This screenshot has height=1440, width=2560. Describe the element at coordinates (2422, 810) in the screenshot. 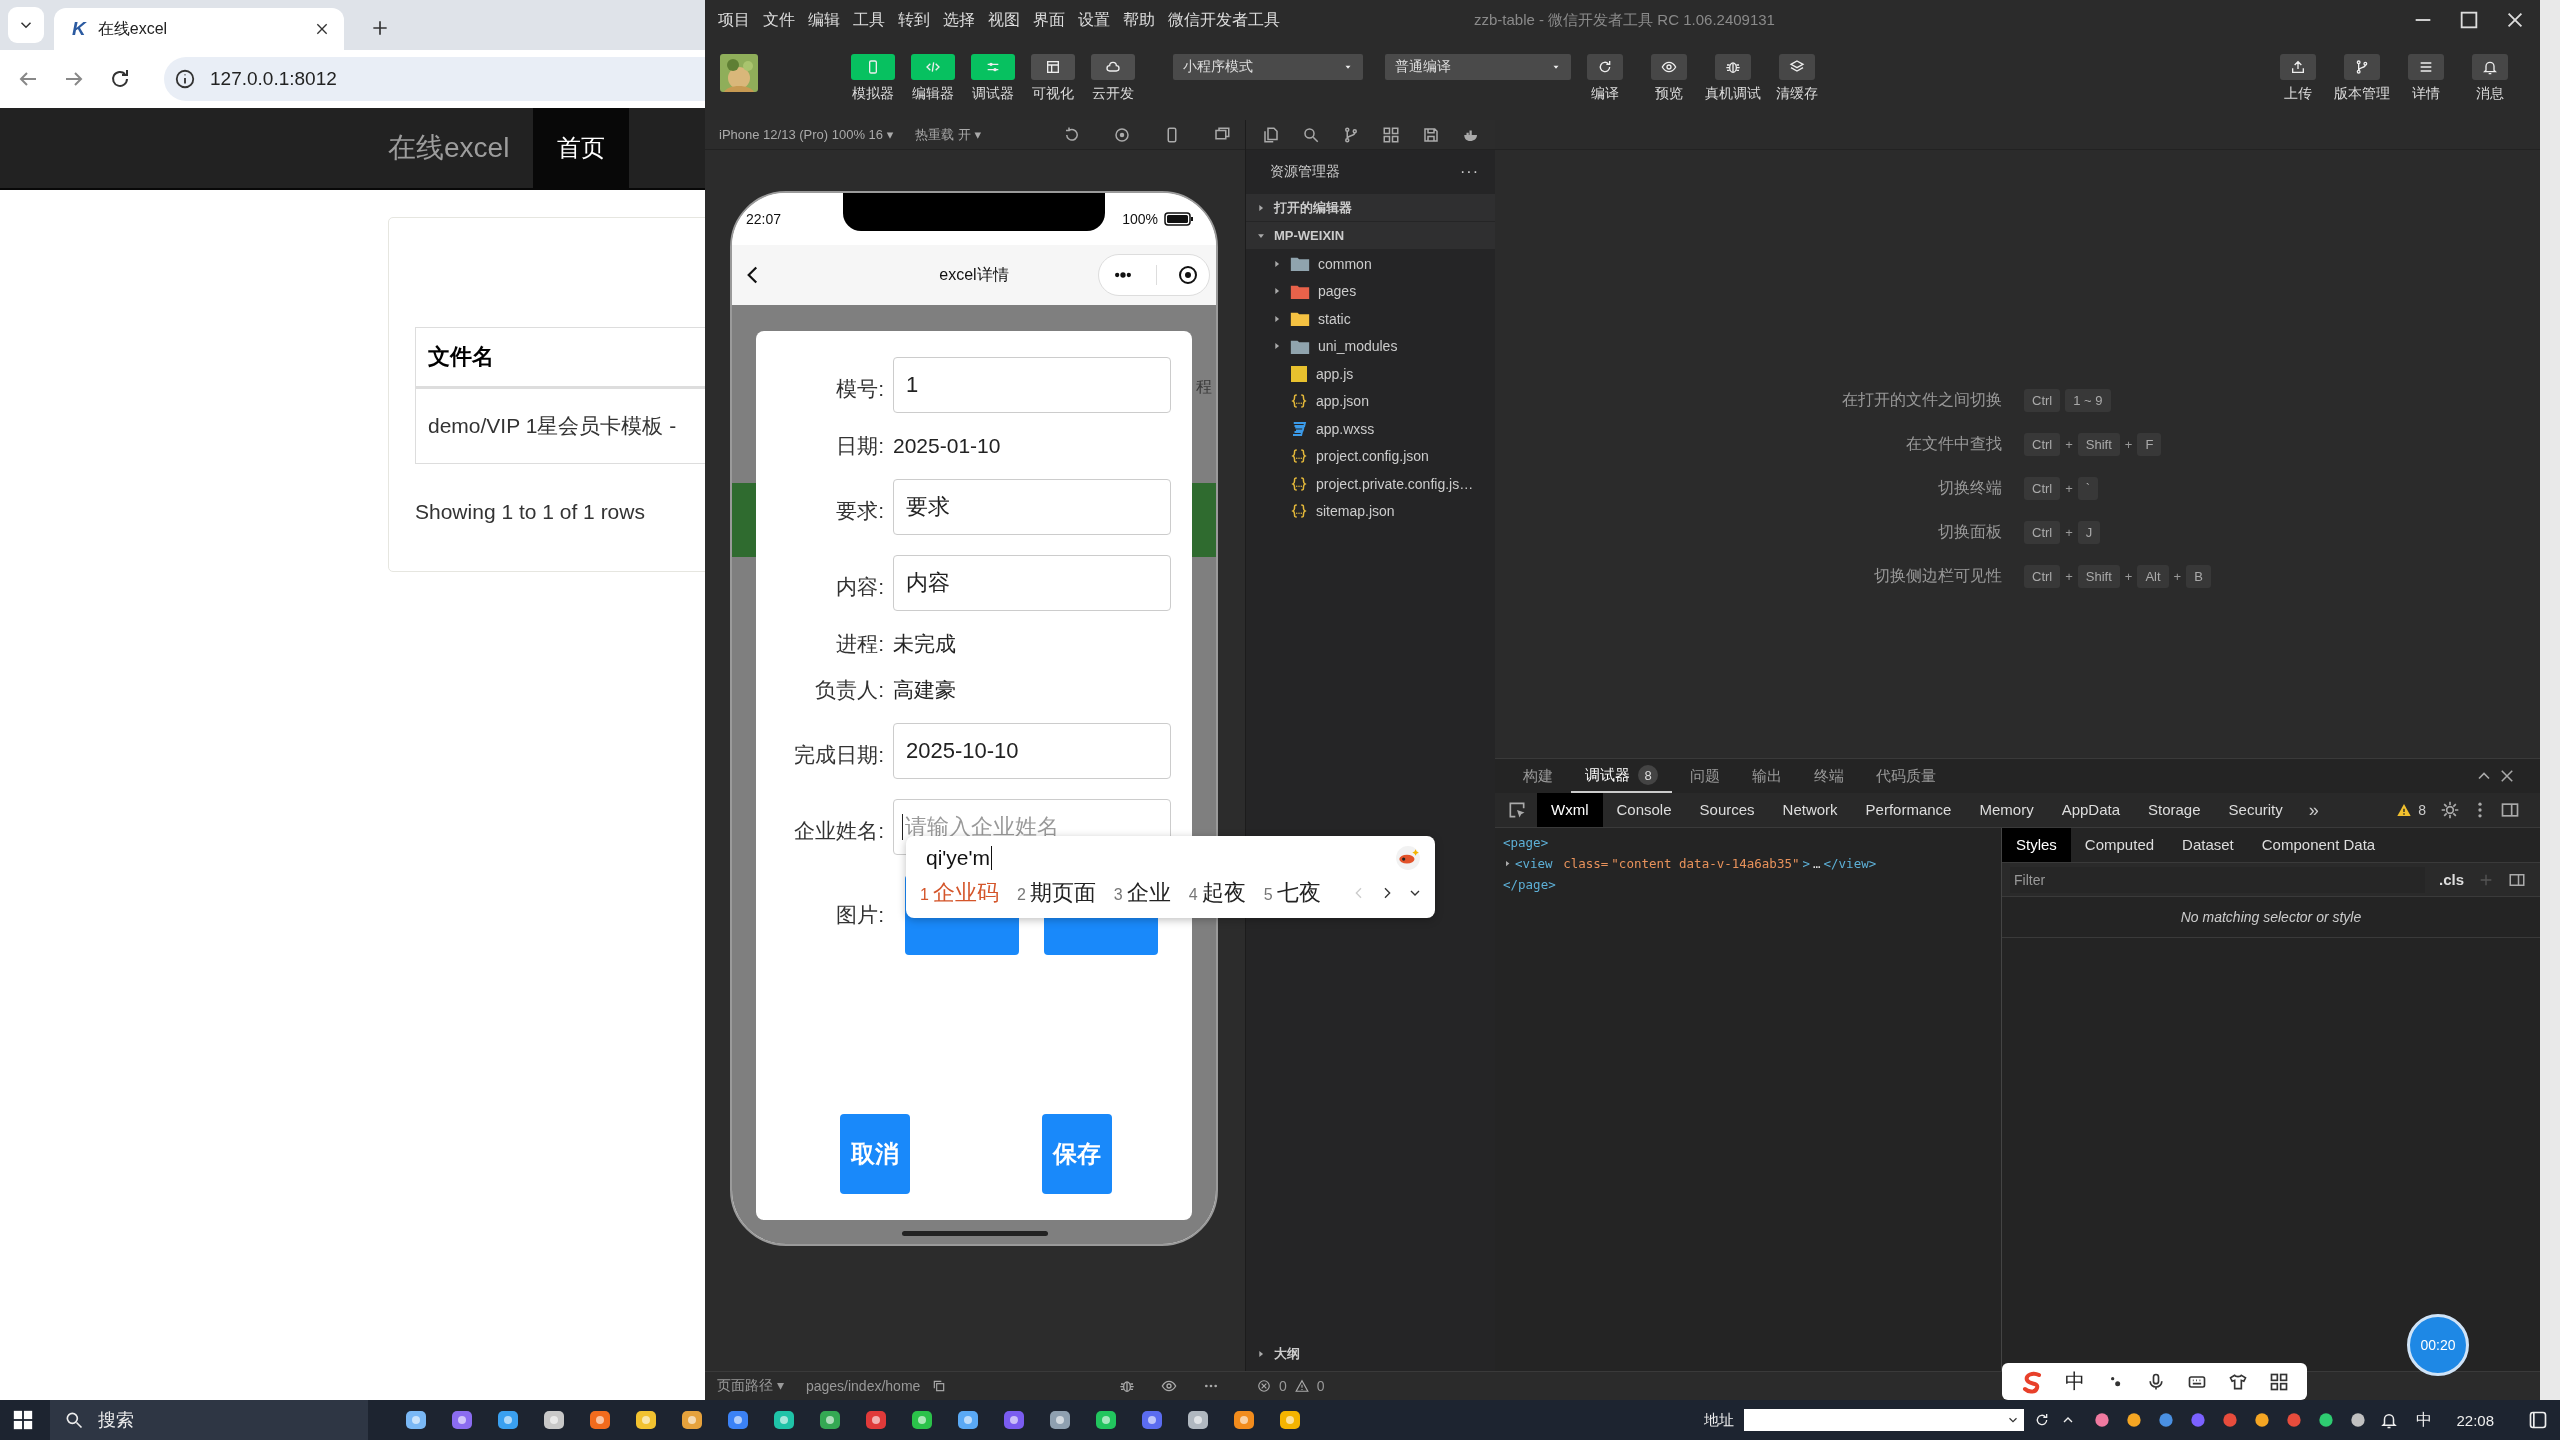

I see `warning-count: 8` at that location.